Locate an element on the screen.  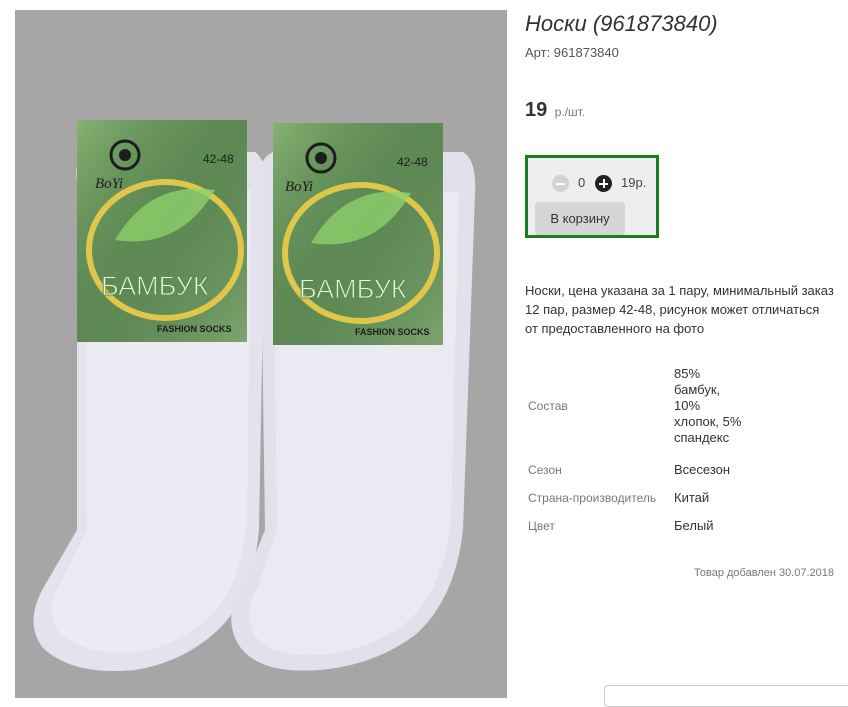
spec-row: Цвет Белый is located at coordinates (634, 526).